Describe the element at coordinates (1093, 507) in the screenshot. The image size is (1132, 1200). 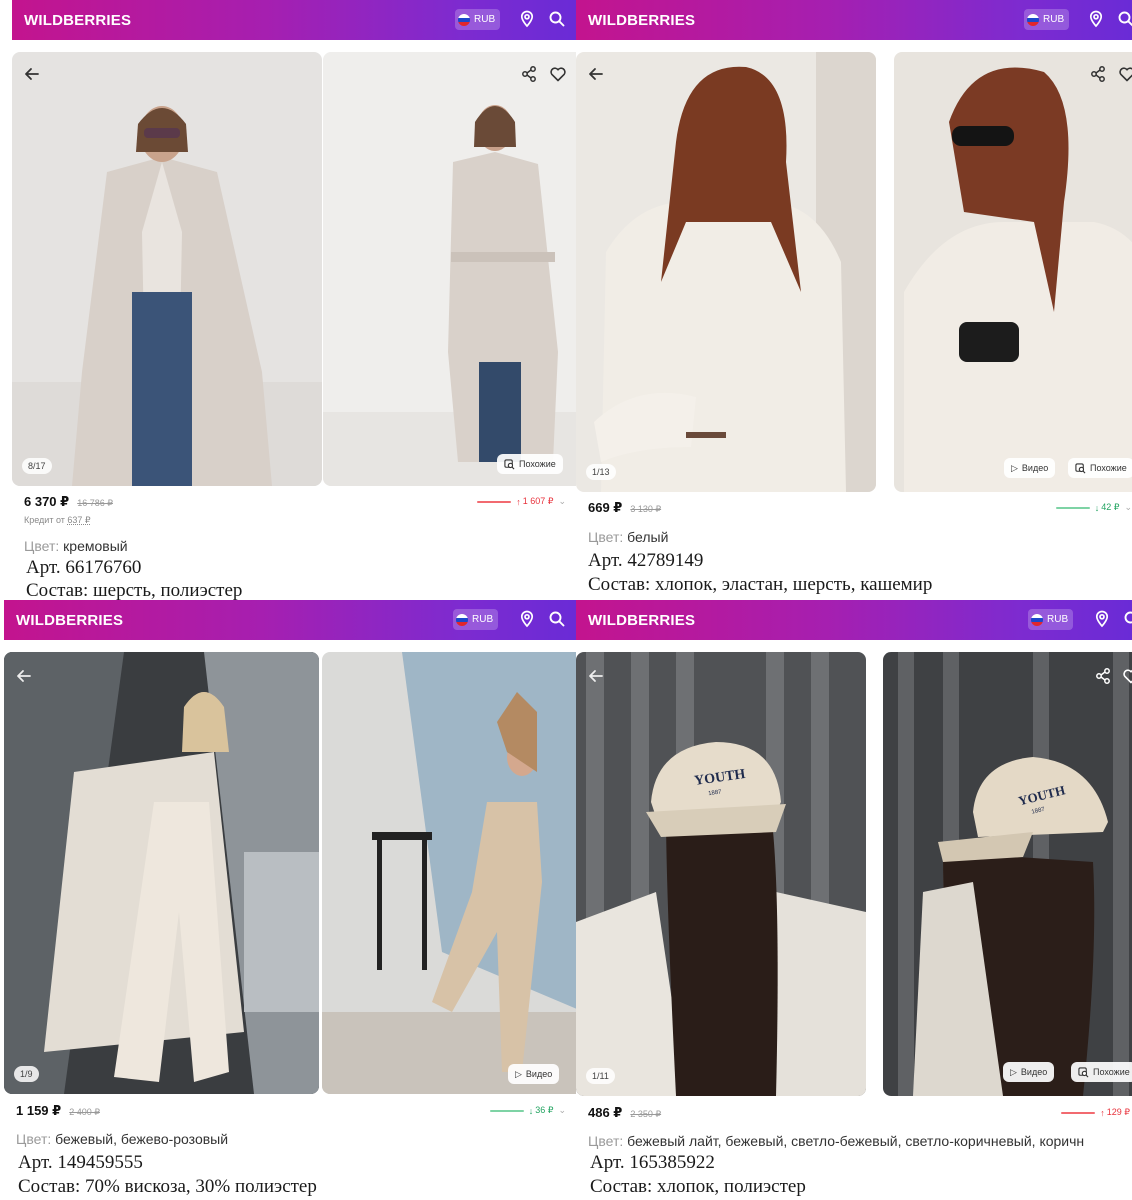
I see `price-trend: ↓ 42 ₽ ⌄` at that location.